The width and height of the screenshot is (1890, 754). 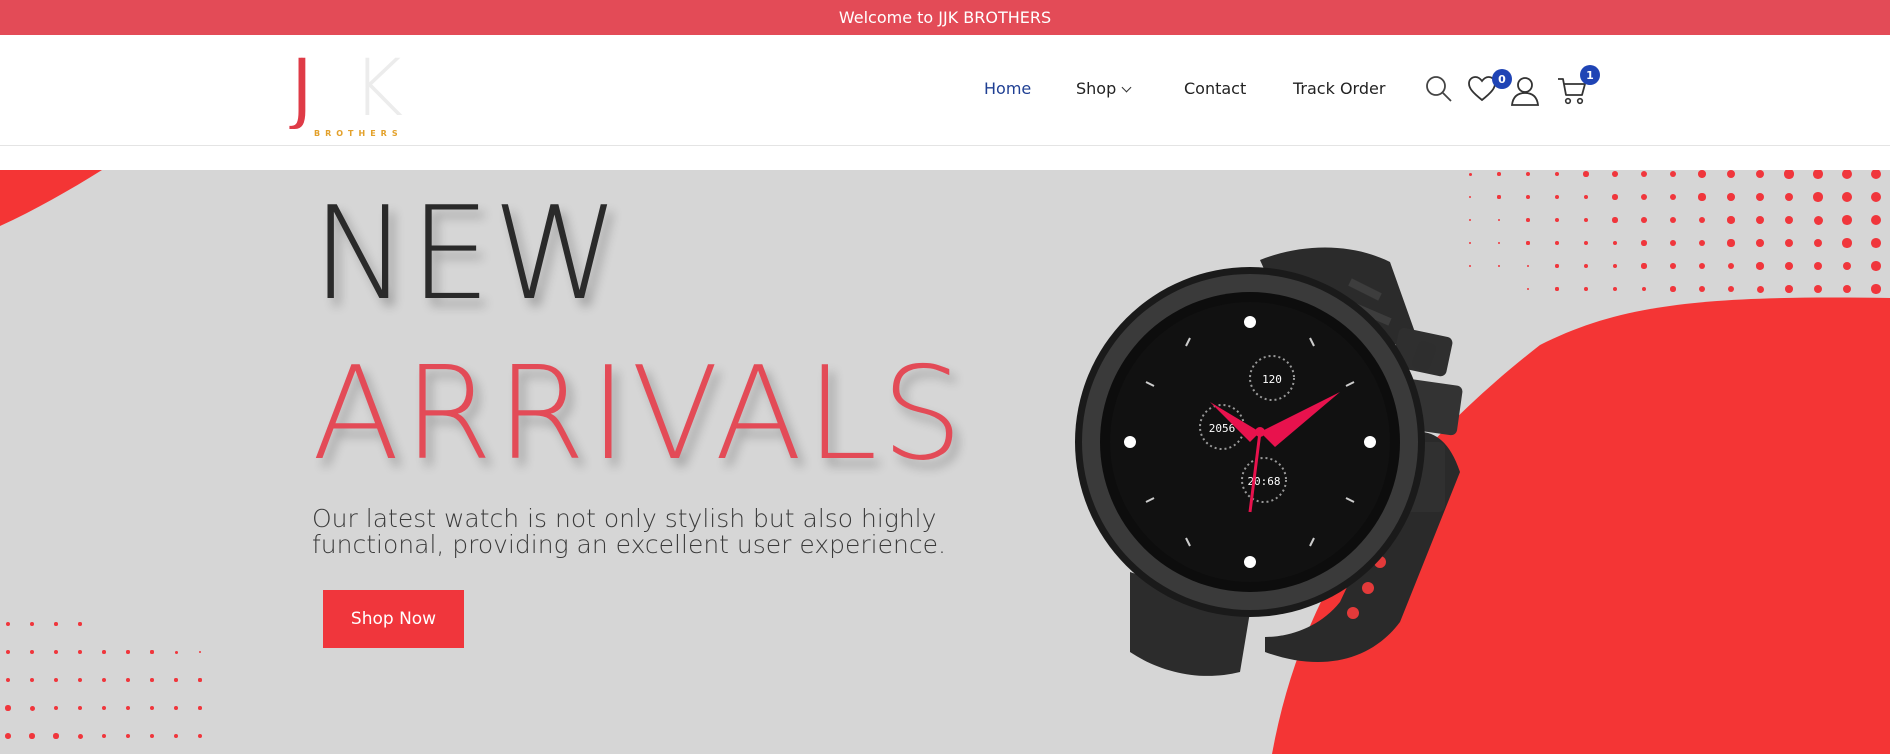 What do you see at coordinates (1590, 75) in the screenshot?
I see `cart-count-badge: 1` at bounding box center [1590, 75].